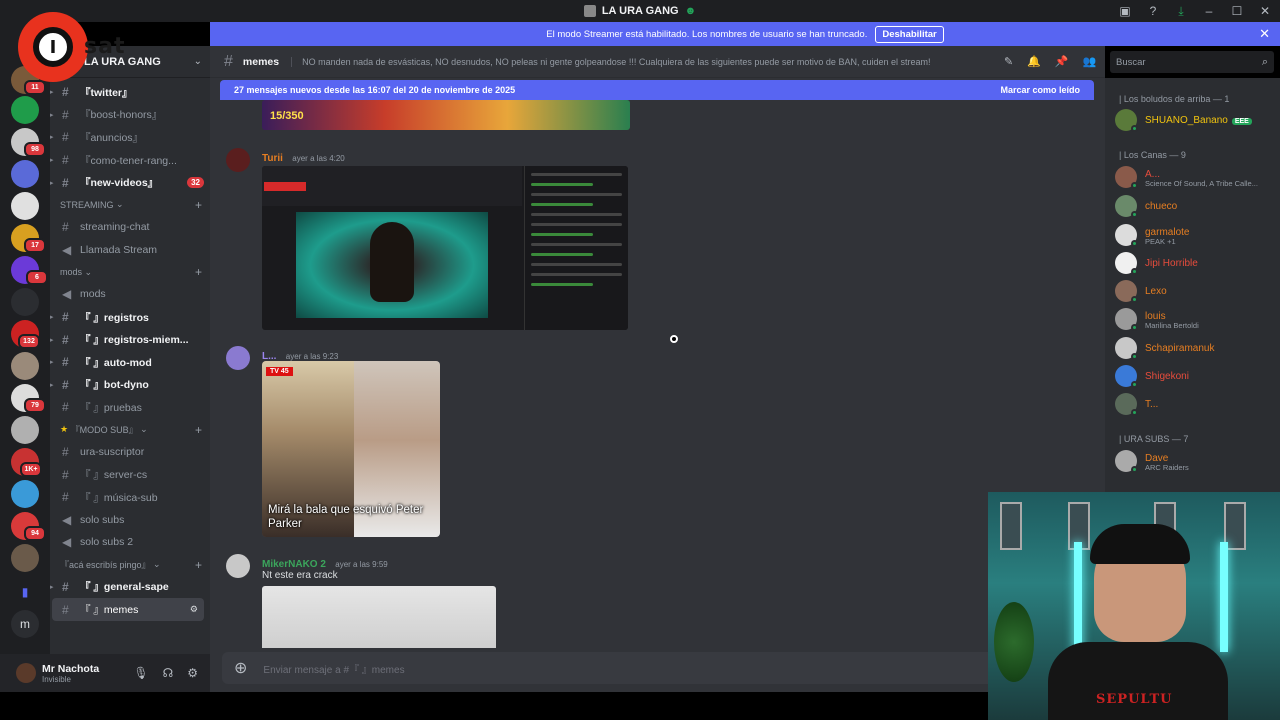 This screenshot has width=1280, height=720. What do you see at coordinates (130, 182) in the screenshot?
I see `channel-new-videos: ▸ # 『new-videos』 32` at bounding box center [130, 182].